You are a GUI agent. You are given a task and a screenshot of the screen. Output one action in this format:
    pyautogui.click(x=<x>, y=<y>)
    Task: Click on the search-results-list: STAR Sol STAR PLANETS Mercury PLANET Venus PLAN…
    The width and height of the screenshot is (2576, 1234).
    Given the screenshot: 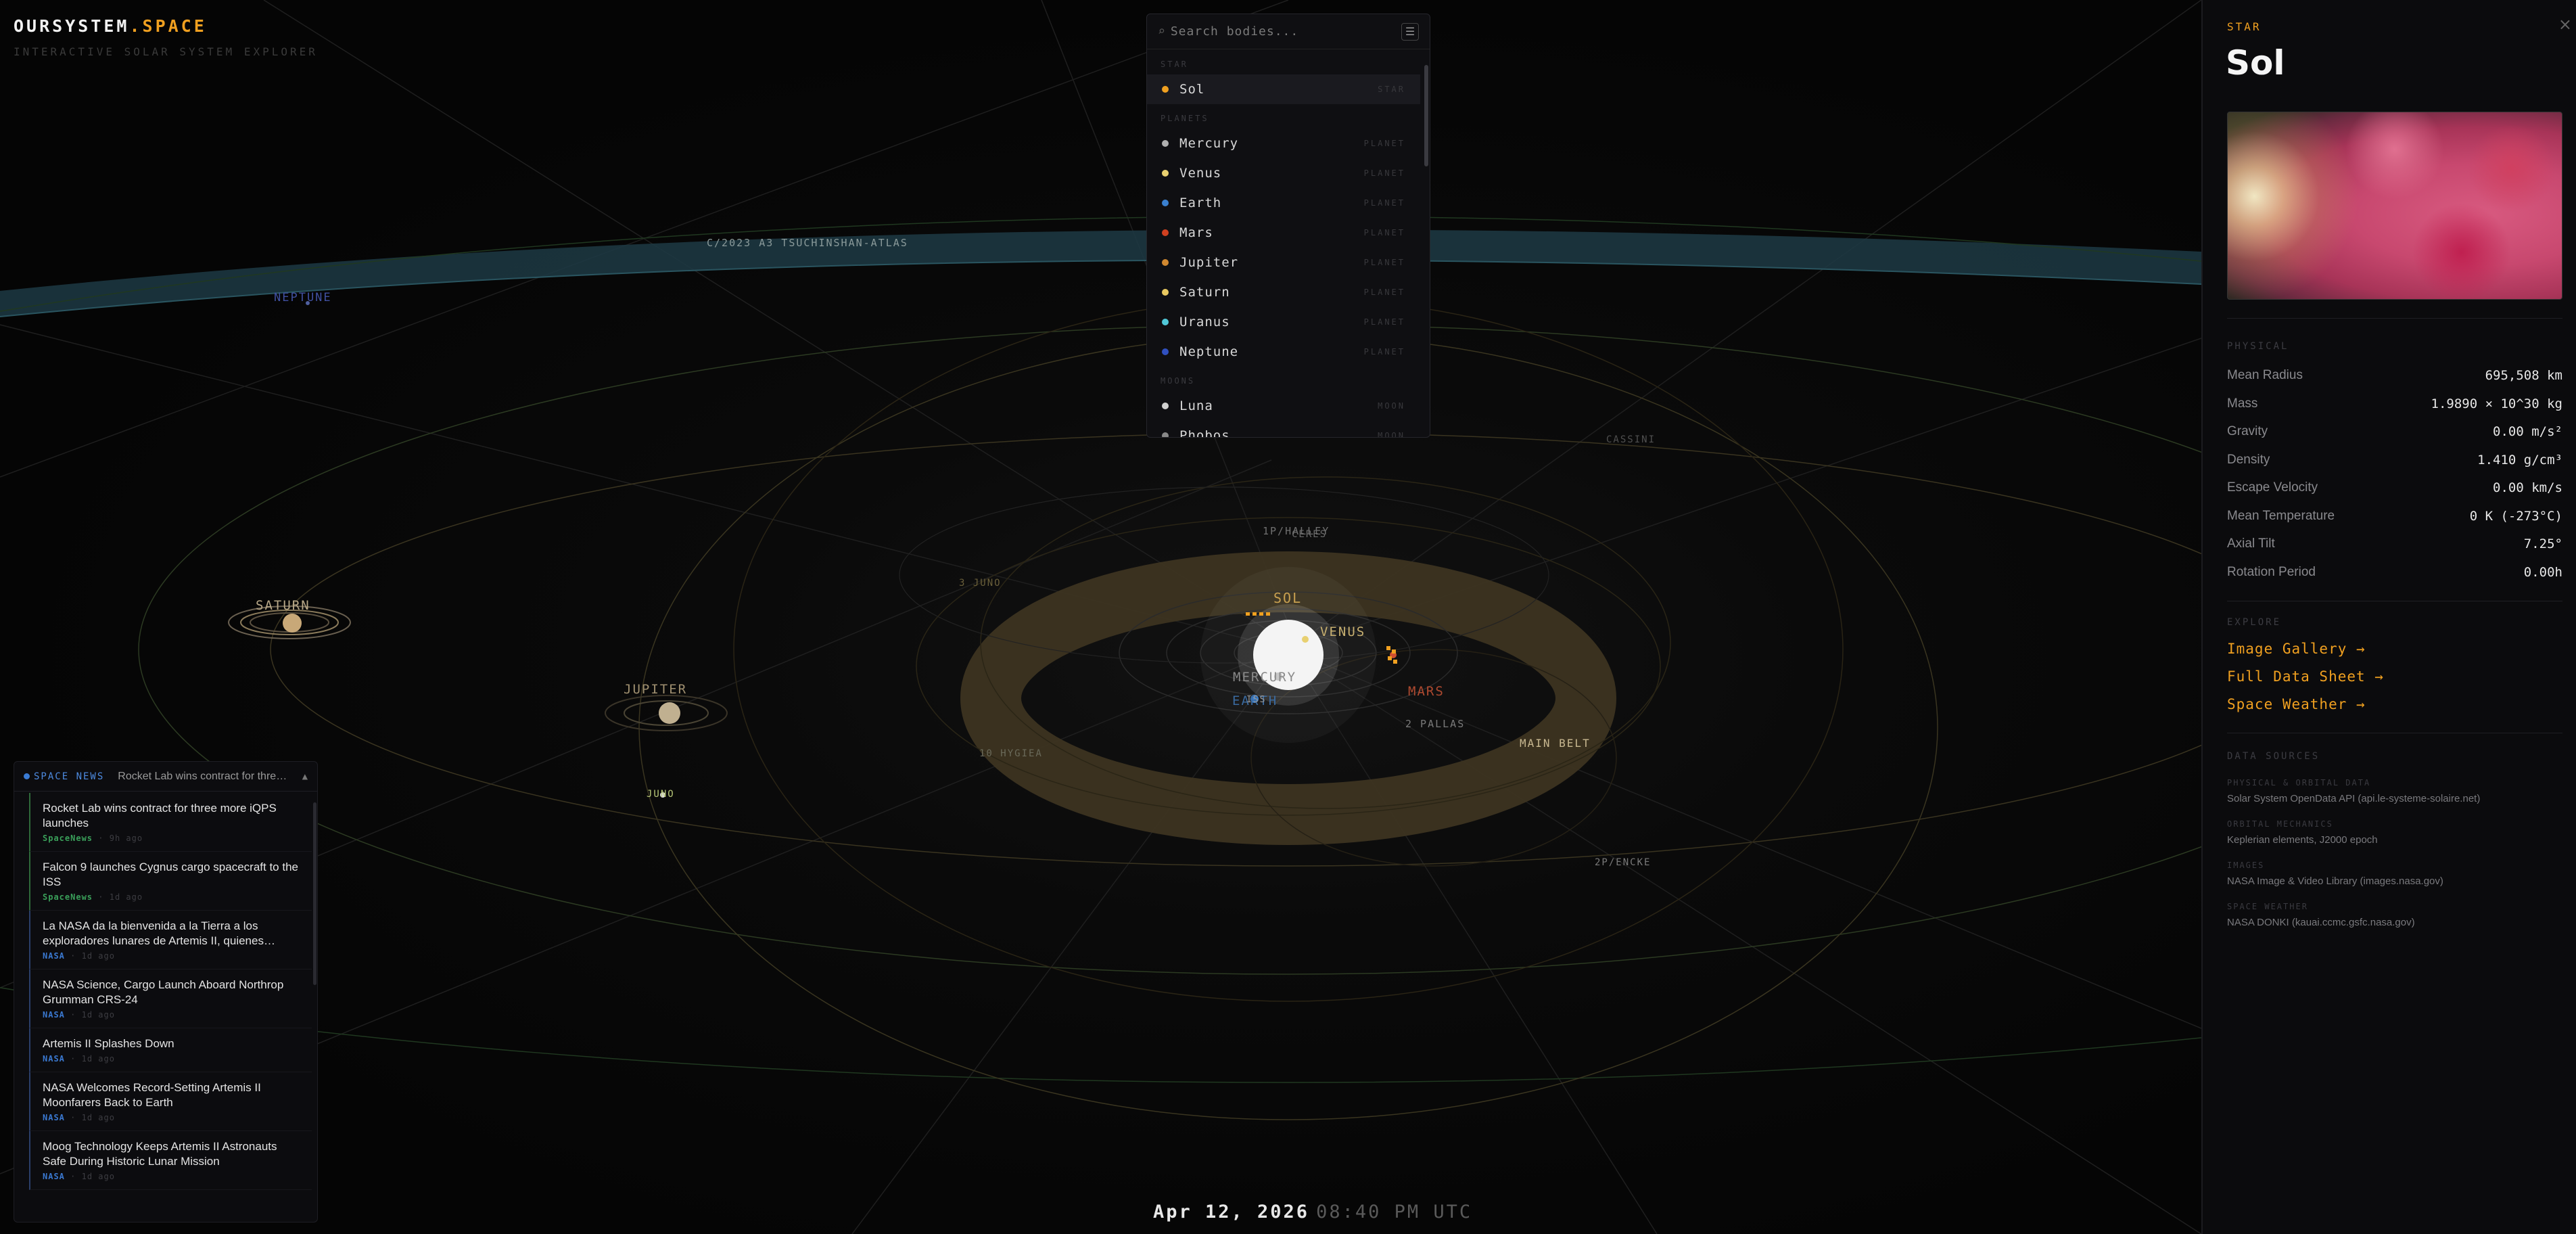 What is the action you would take?
    pyautogui.click(x=1283, y=243)
    